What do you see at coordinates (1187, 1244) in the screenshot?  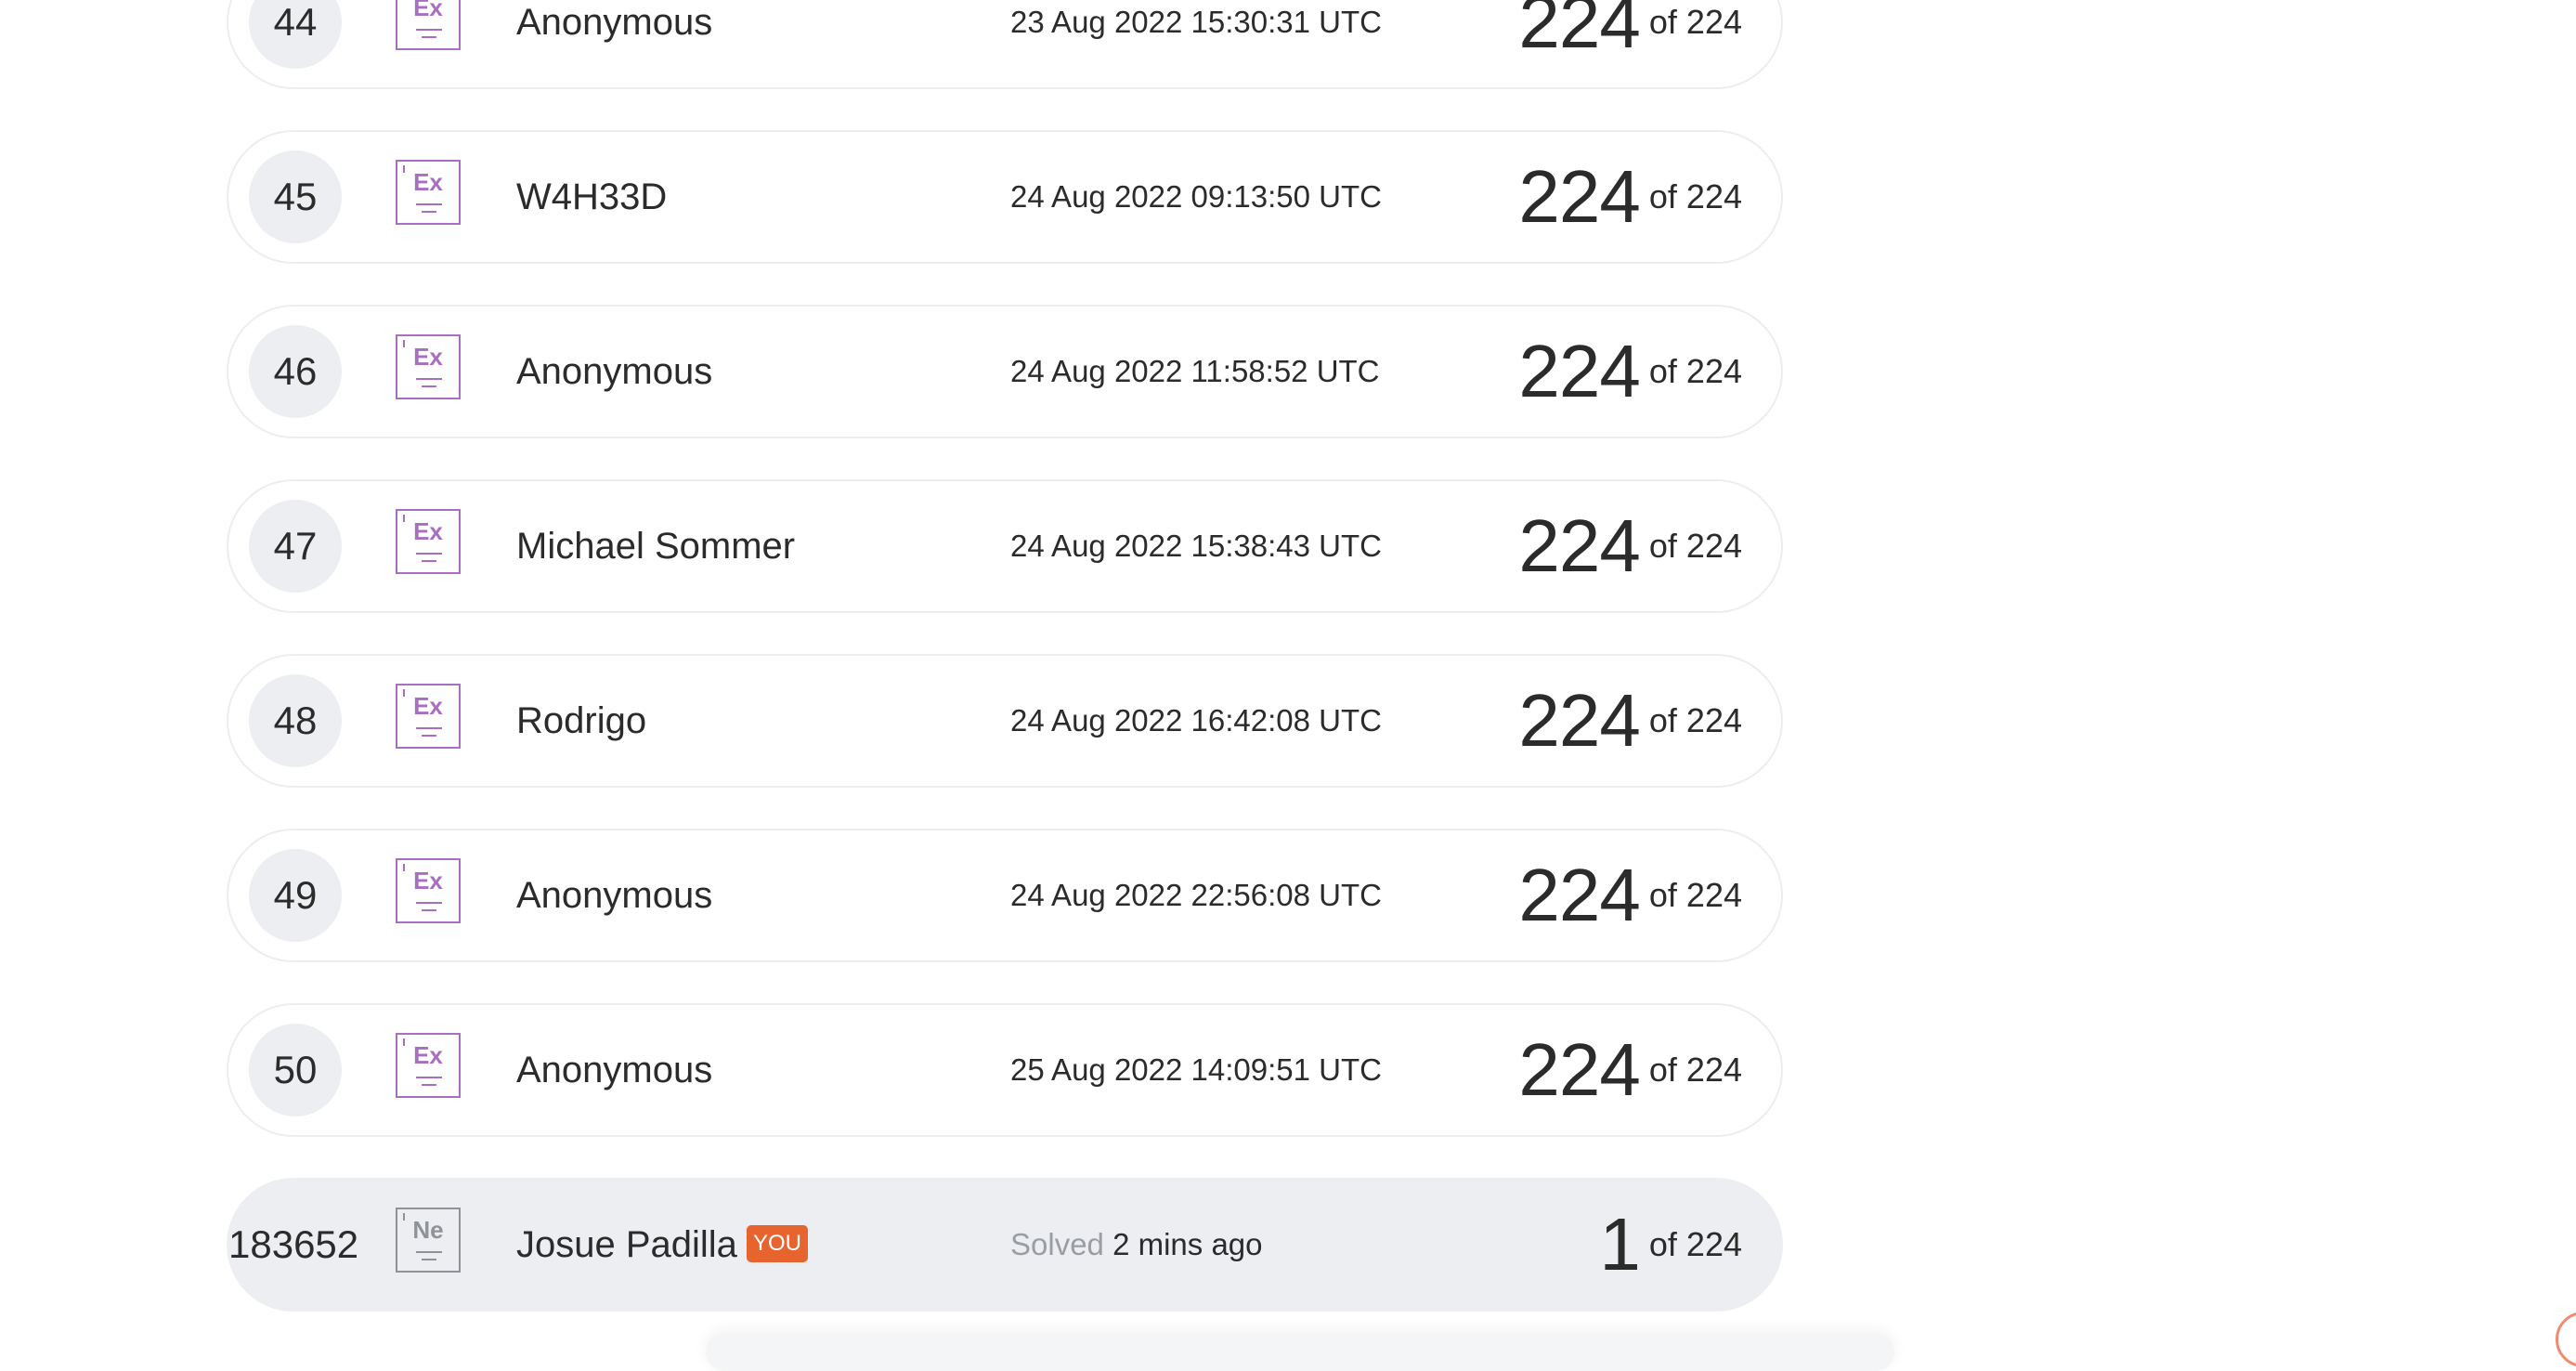 I see `solved-time: 2 mins ago` at bounding box center [1187, 1244].